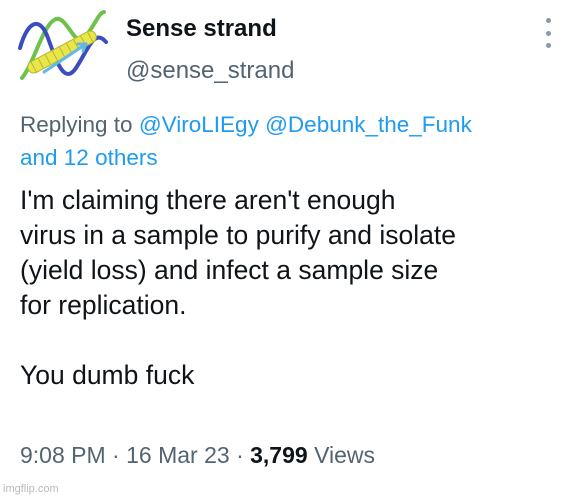  Describe the element at coordinates (201, 29) in the screenshot. I see `display-name: Sense strand` at that location.